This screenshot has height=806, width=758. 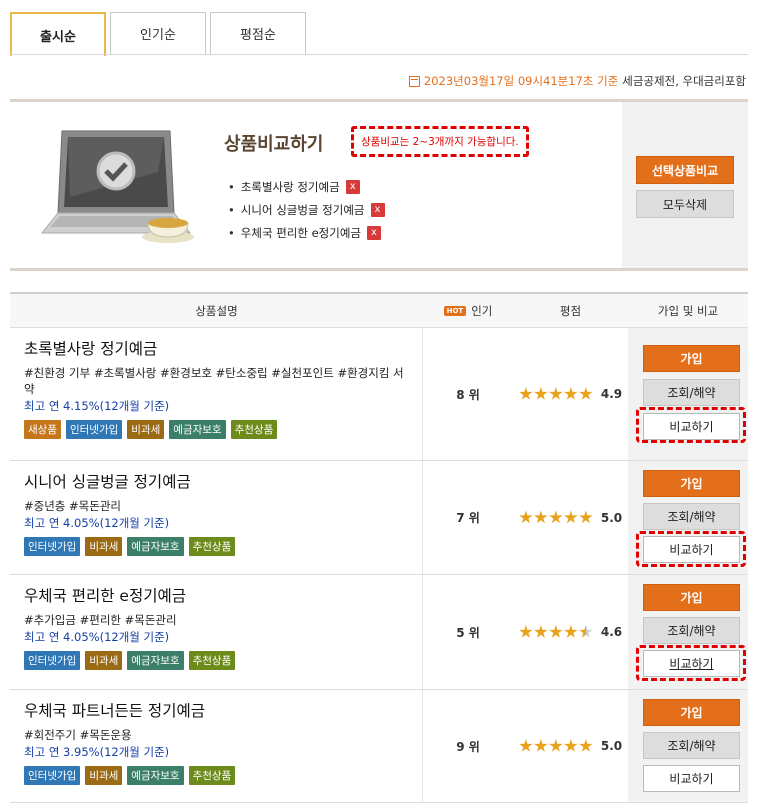 What do you see at coordinates (216, 595) in the screenshot?
I see `product-name: 우체국 편리한 e정기예금` at bounding box center [216, 595].